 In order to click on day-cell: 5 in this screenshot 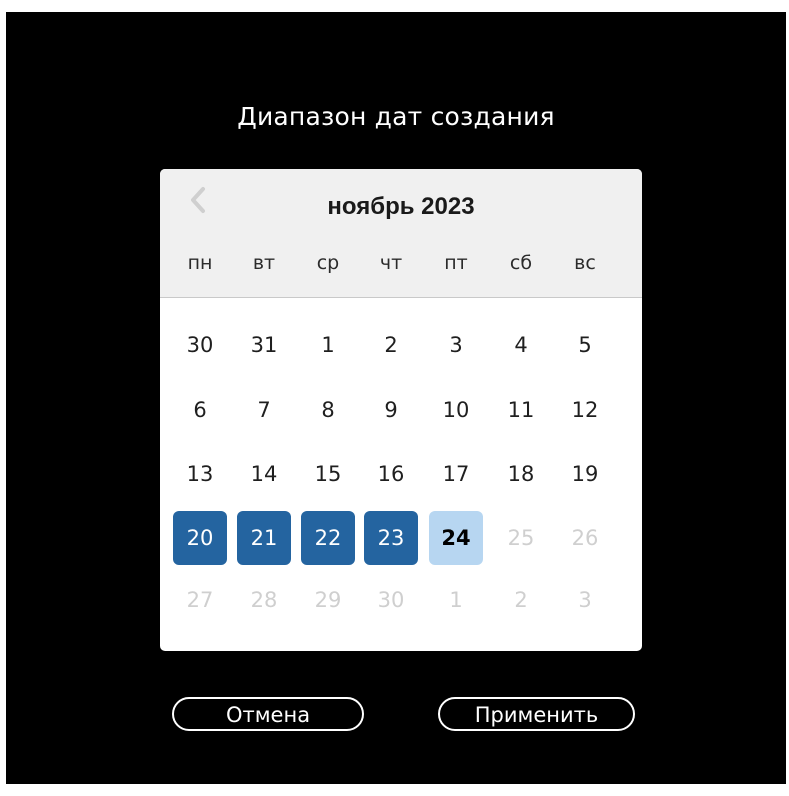, I will do `click(585, 345)`.